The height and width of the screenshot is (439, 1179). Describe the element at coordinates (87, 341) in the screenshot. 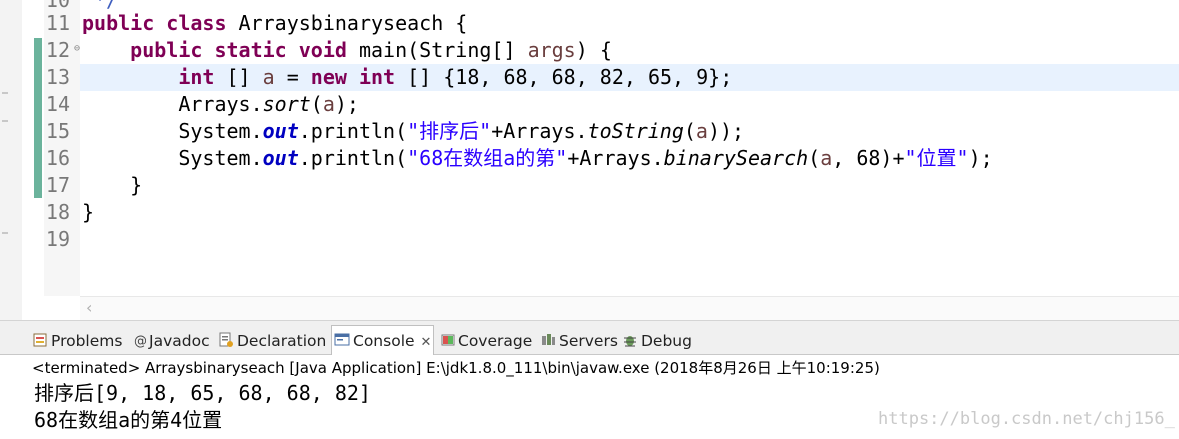

I see `tab-label: Problems` at that location.